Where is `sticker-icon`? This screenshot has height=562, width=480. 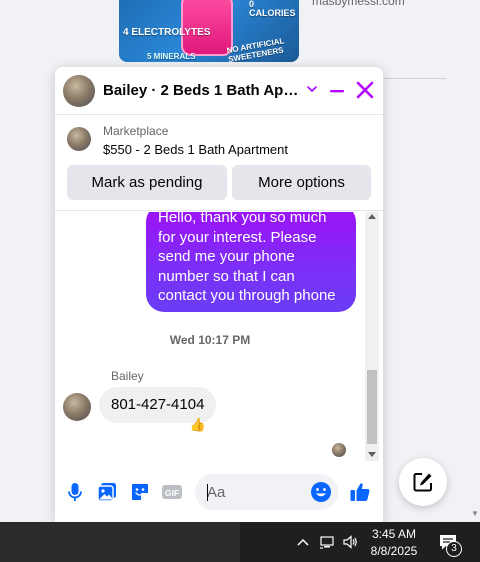
sticker-icon is located at coordinates (140, 492).